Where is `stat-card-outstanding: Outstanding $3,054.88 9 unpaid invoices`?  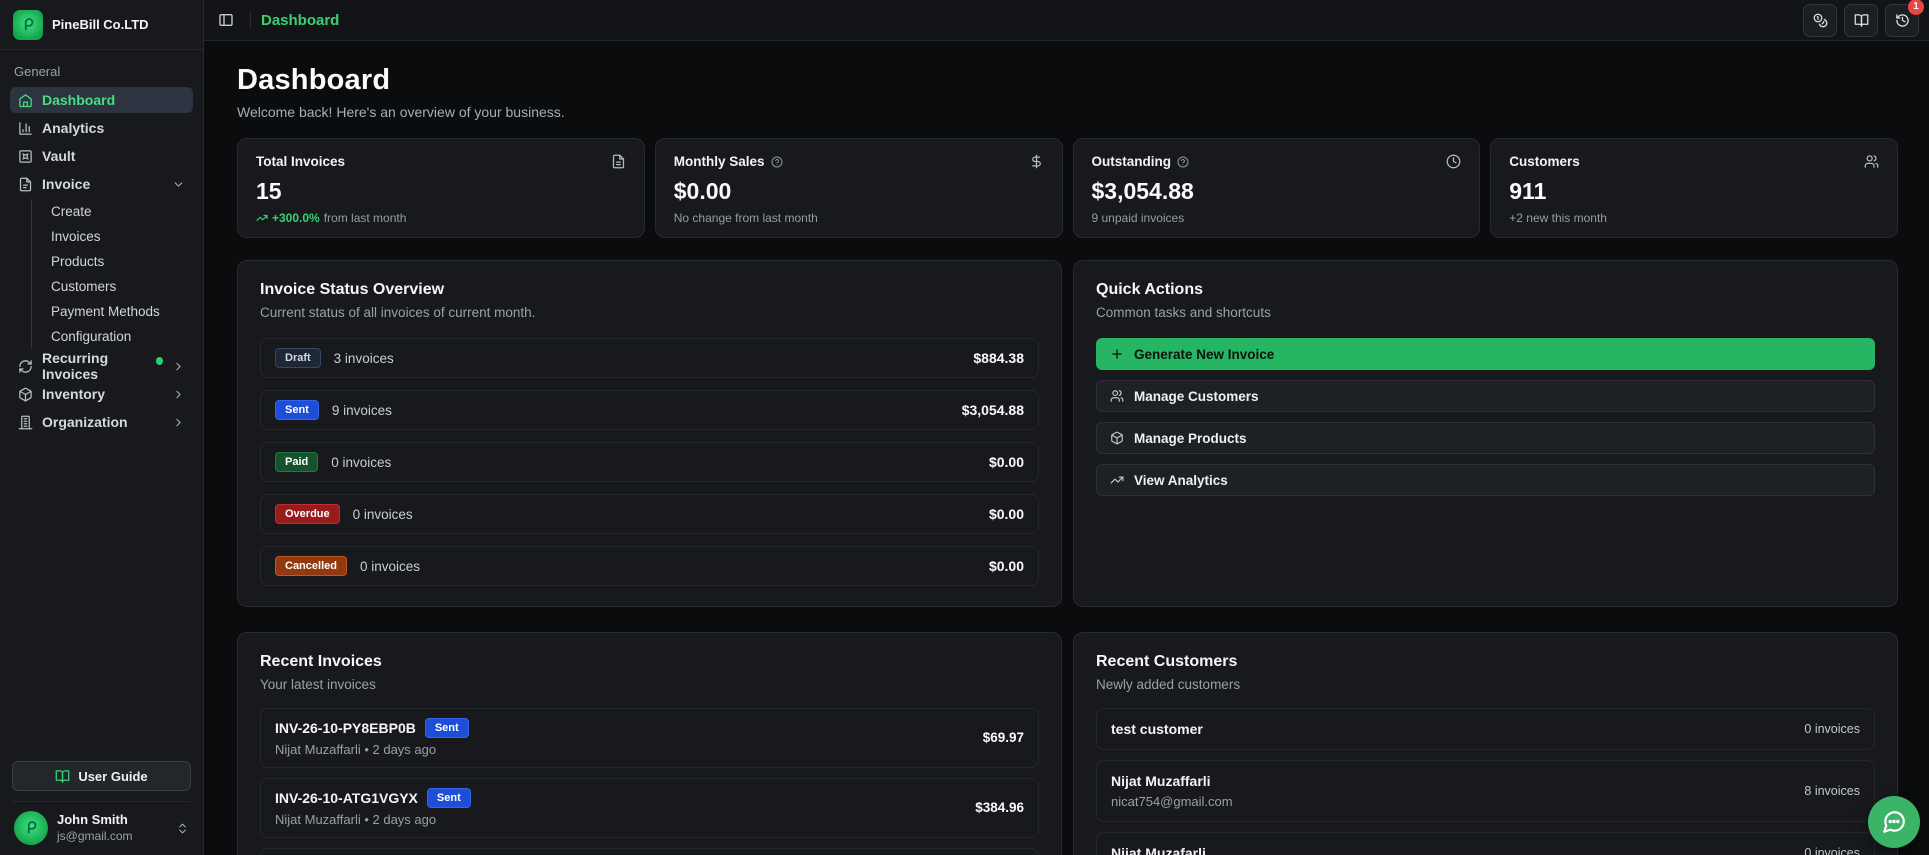 stat-card-outstanding: Outstanding $3,054.88 9 unpaid invoices is located at coordinates (1276, 188).